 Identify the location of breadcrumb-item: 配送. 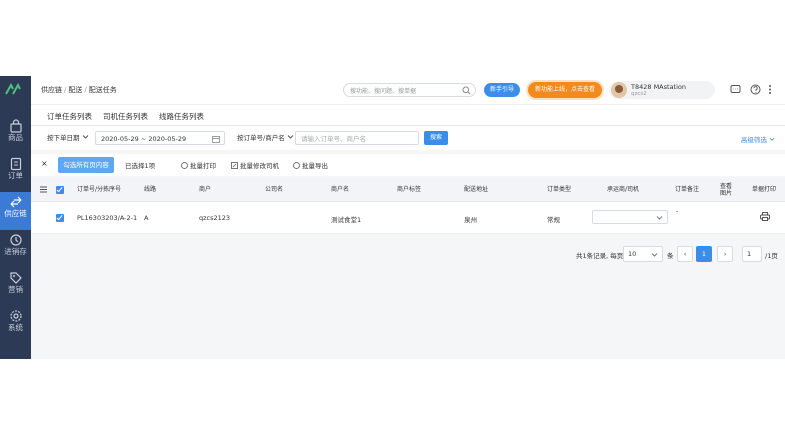
(75, 90).